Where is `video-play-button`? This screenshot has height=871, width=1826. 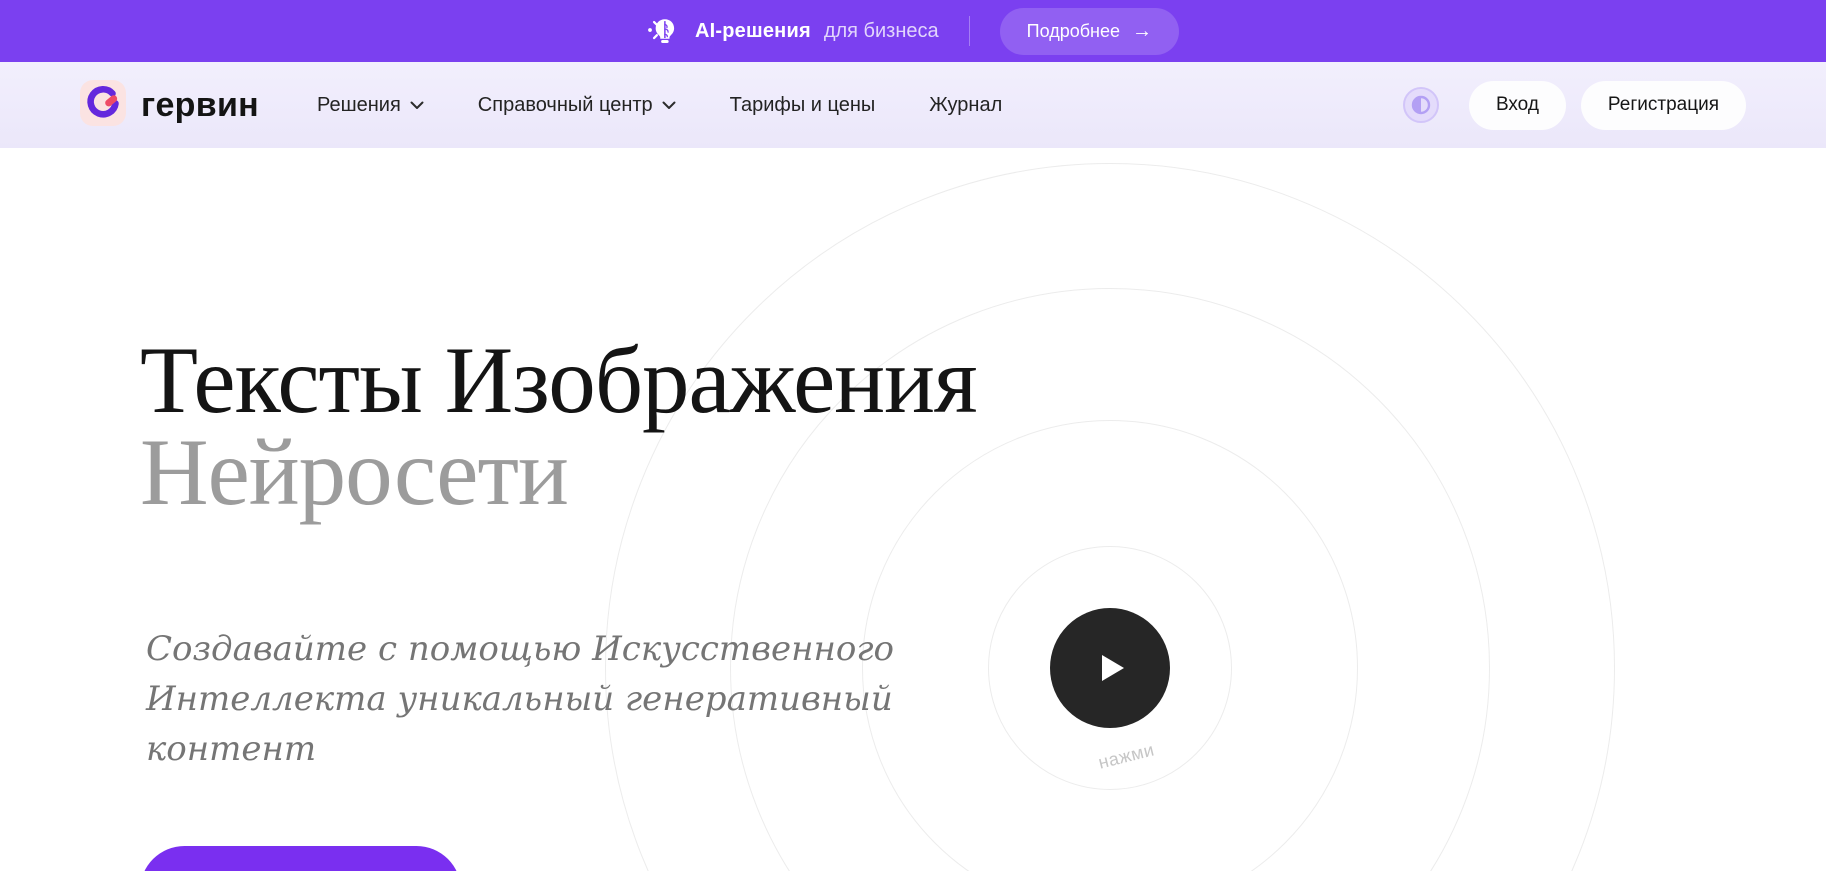
video-play-button is located at coordinates (1110, 668).